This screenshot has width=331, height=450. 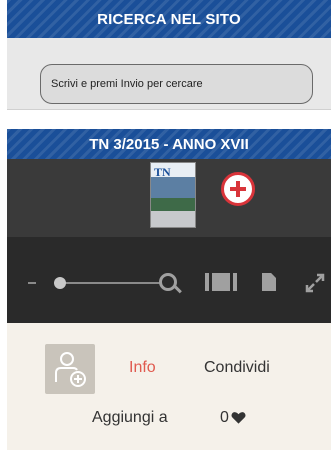 I want to click on fullscreen-icon, so click(x=315, y=283).